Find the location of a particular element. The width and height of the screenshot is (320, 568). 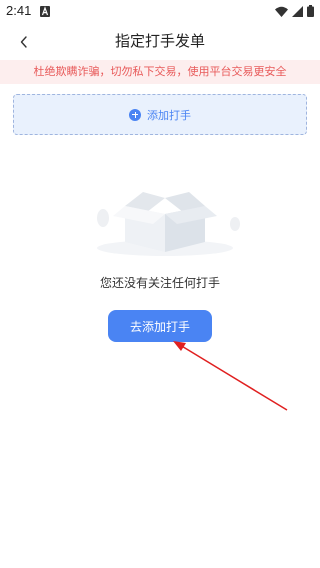

warning-banner: 杜绝欺瞒诈骗，切勿私下交易，使用平台交易更安全 is located at coordinates (160, 72).